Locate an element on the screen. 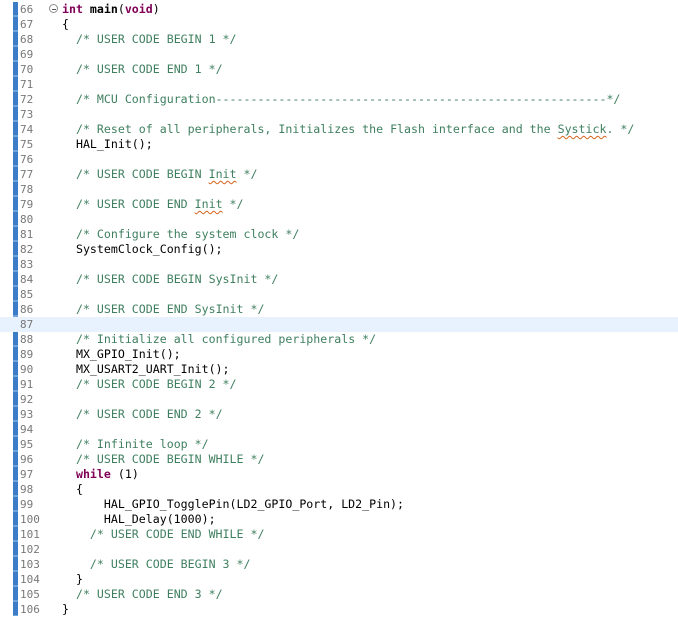  code-line: 94 is located at coordinates (339, 429).